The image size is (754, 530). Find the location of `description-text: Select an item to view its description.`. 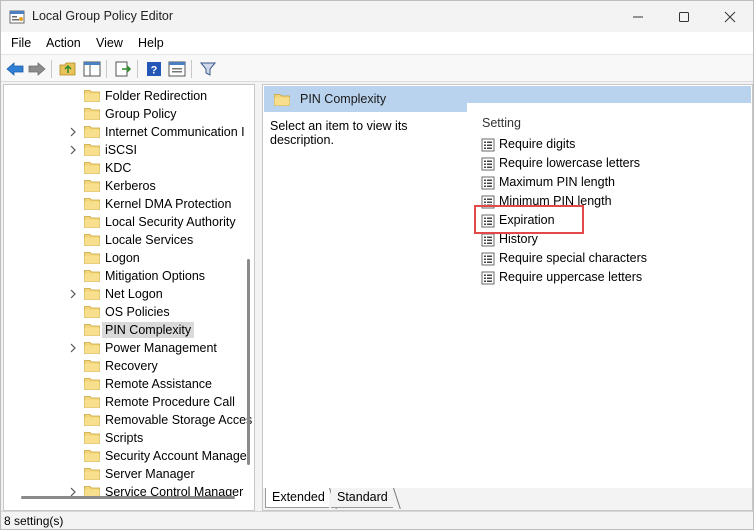

description-text: Select an item to view its description. is located at coordinates (339, 133).